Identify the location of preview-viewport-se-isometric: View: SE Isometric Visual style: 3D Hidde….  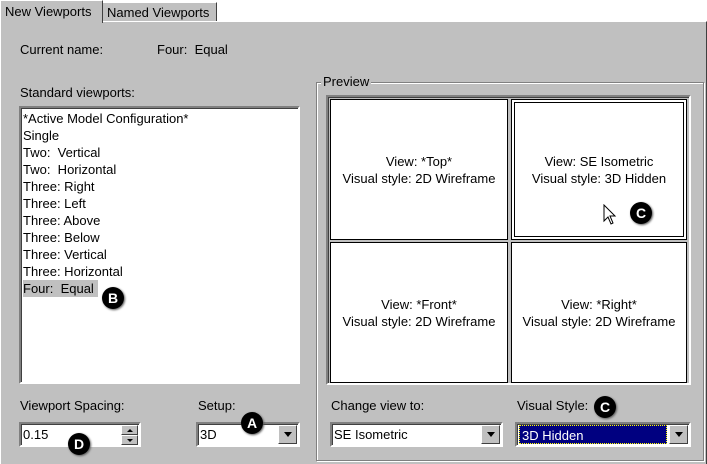
(599, 169).